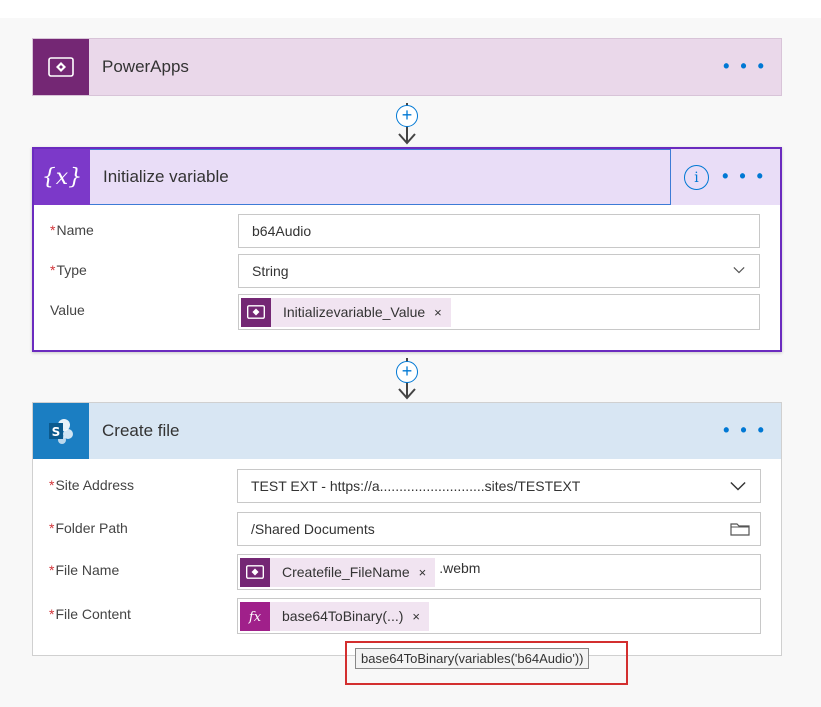 Image resolution: width=821 pixels, height=707 pixels. What do you see at coordinates (354, 312) in the screenshot?
I see `value-token-label: Initializevariable_Value` at bounding box center [354, 312].